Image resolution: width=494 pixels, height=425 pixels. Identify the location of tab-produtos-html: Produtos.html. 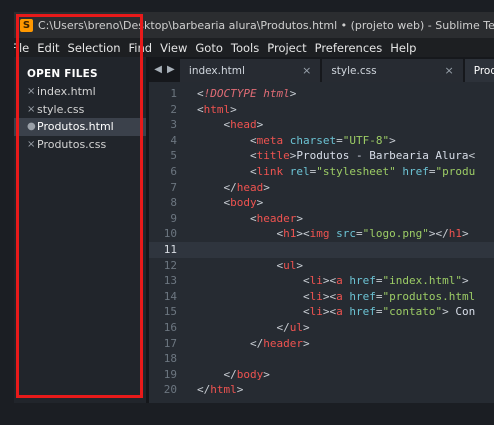
(479, 70).